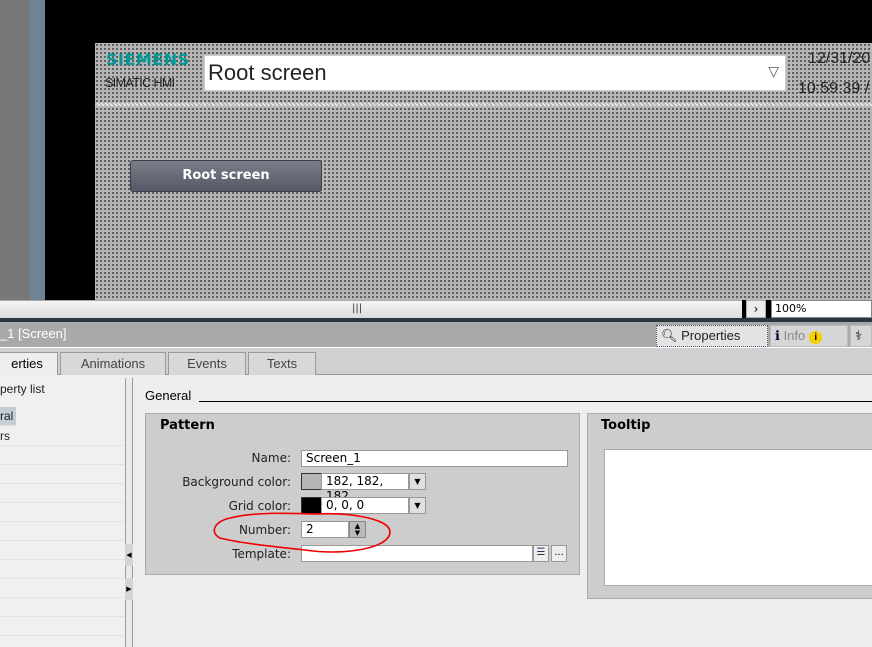 This screenshot has width=872, height=647. I want to click on panel-tab-info: ℹ Info i, so click(809, 336).